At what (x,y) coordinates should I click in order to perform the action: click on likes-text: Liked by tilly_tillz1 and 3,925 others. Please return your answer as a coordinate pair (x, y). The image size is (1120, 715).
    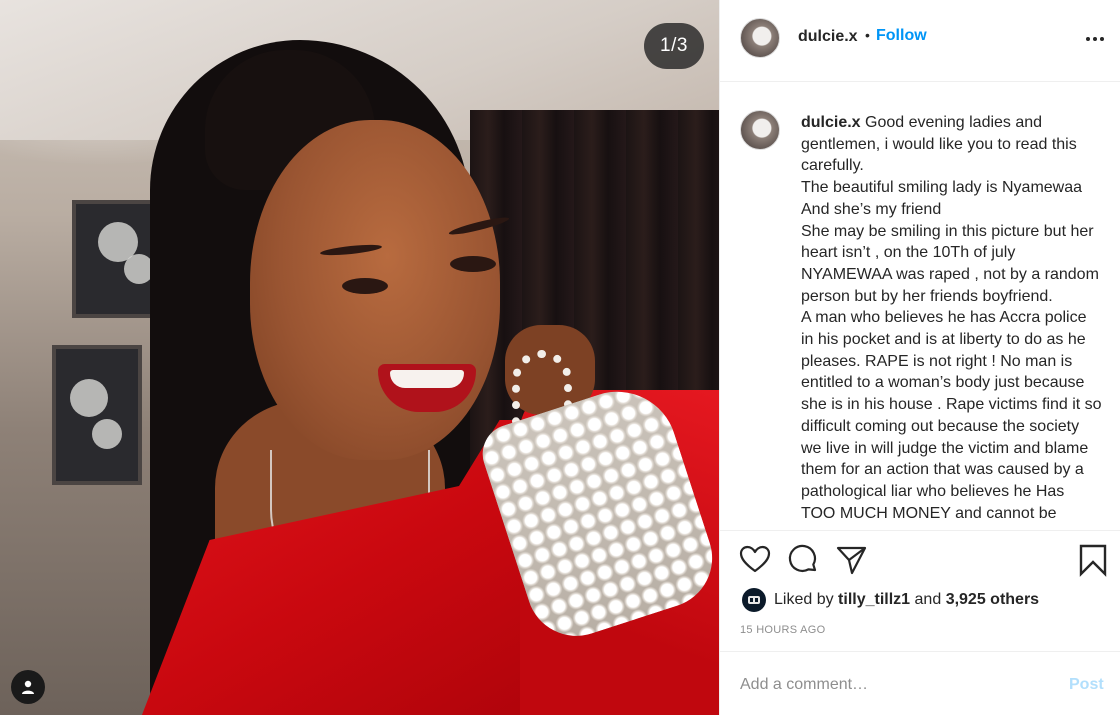
    Looking at the image, I should click on (907, 599).